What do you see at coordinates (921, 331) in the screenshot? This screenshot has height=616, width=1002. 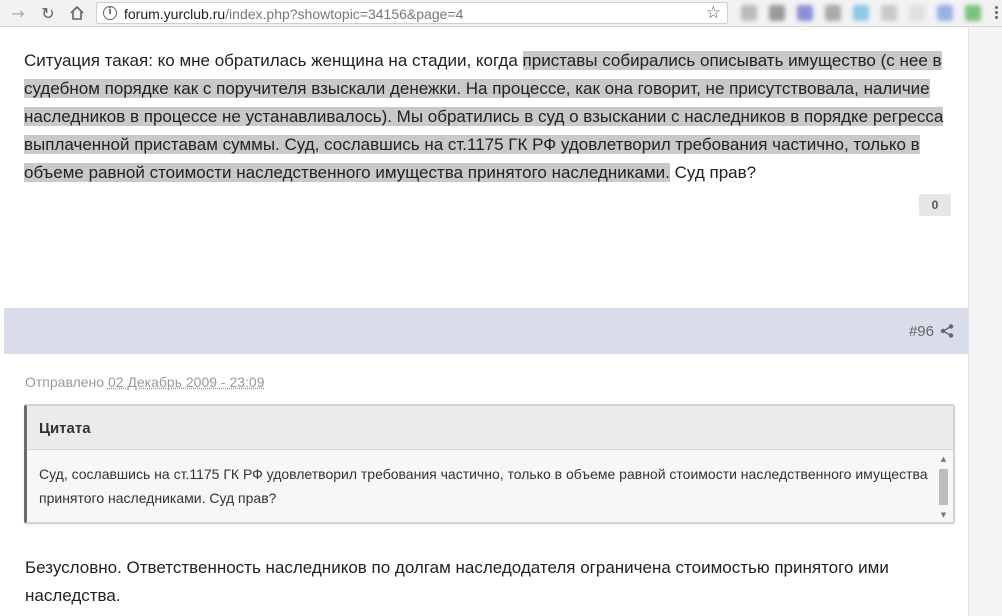 I see `post-number-link: #96` at bounding box center [921, 331].